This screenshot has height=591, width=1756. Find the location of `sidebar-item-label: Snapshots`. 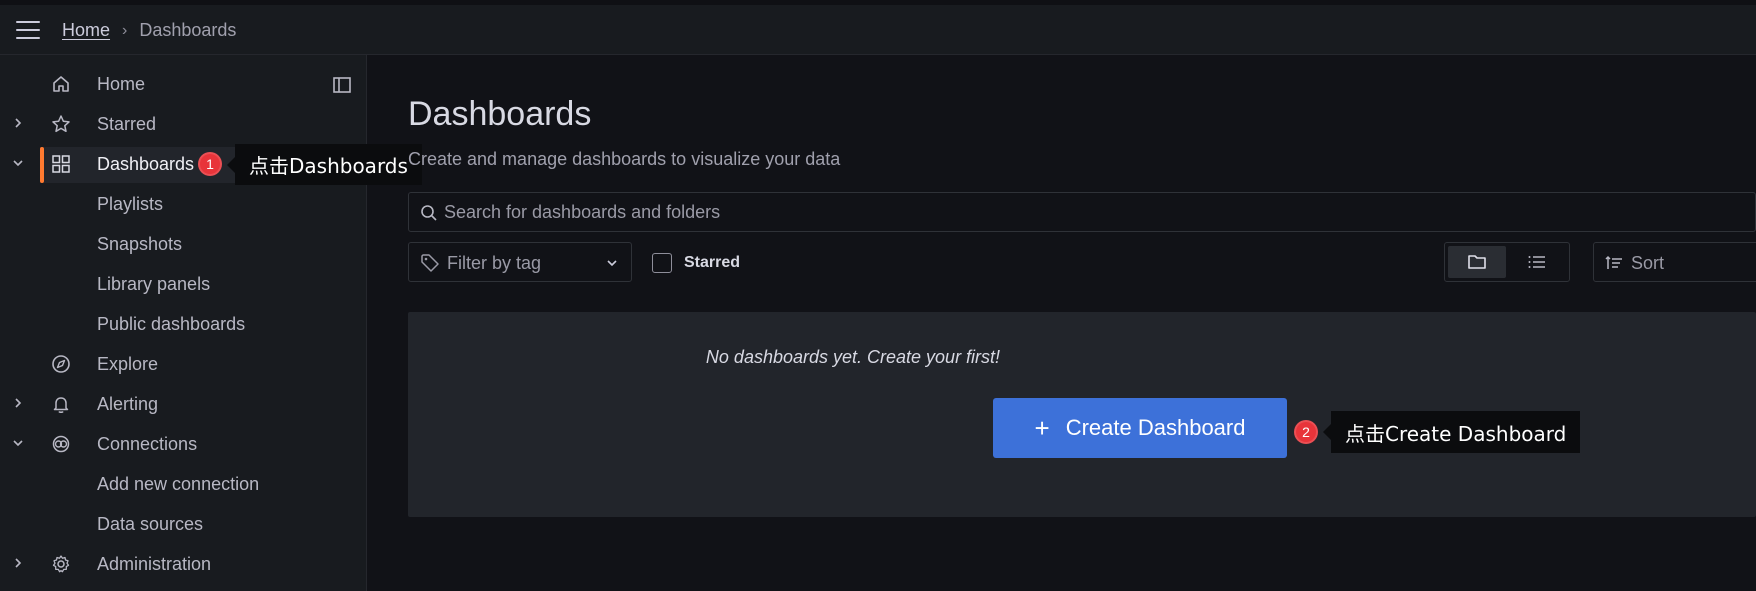

sidebar-item-label: Snapshots is located at coordinates (140, 244).